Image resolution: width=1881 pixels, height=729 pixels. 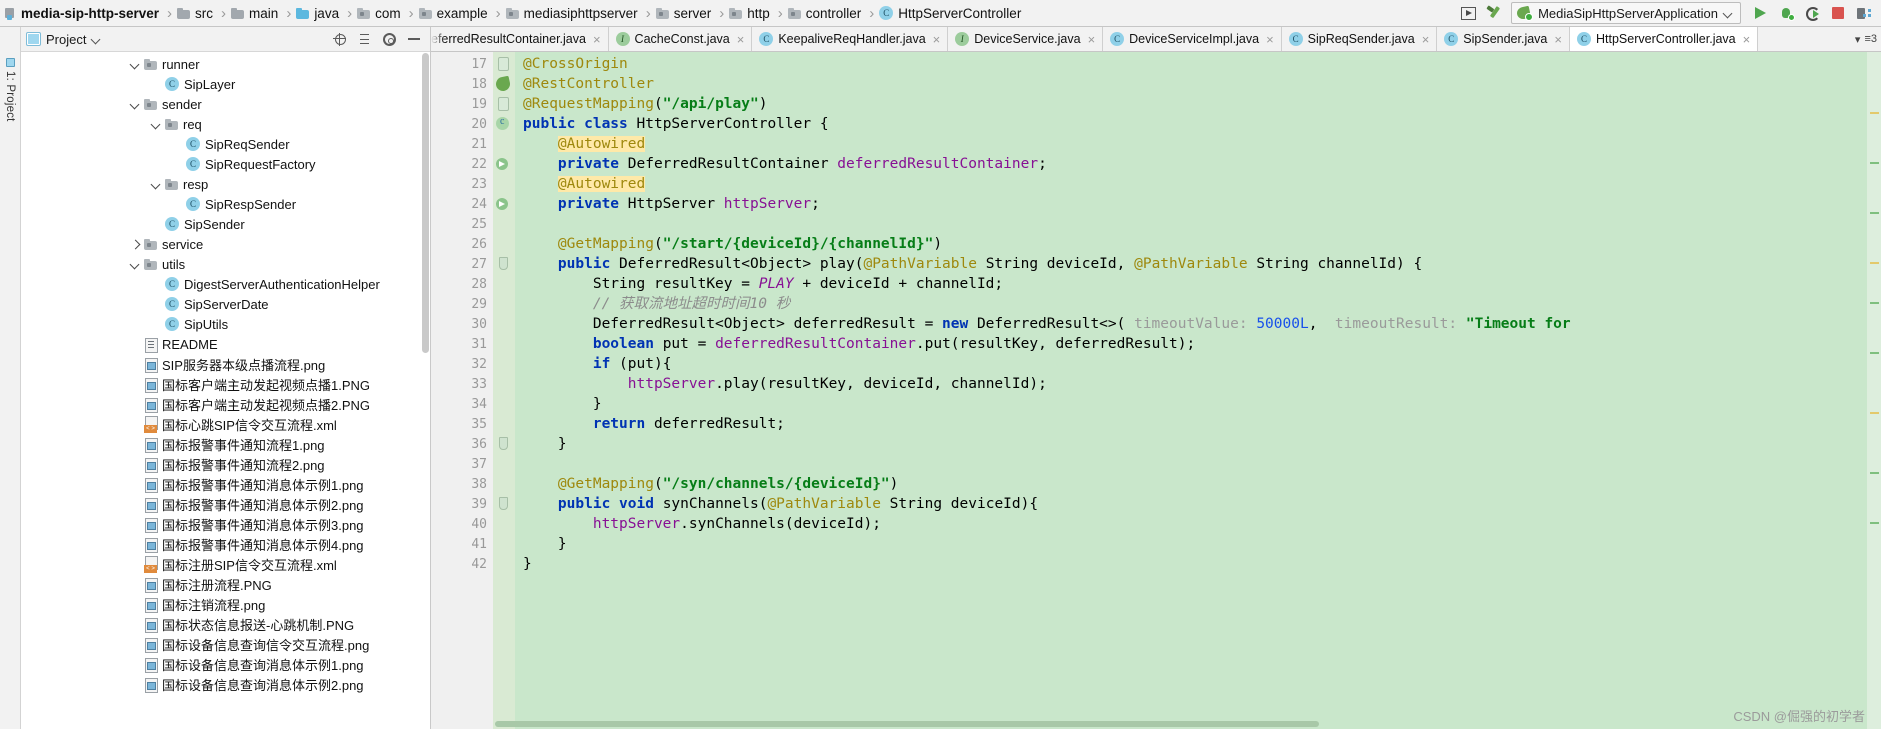 I want to click on tool-window-tab-project: 1: Project, so click(x=10, y=90).